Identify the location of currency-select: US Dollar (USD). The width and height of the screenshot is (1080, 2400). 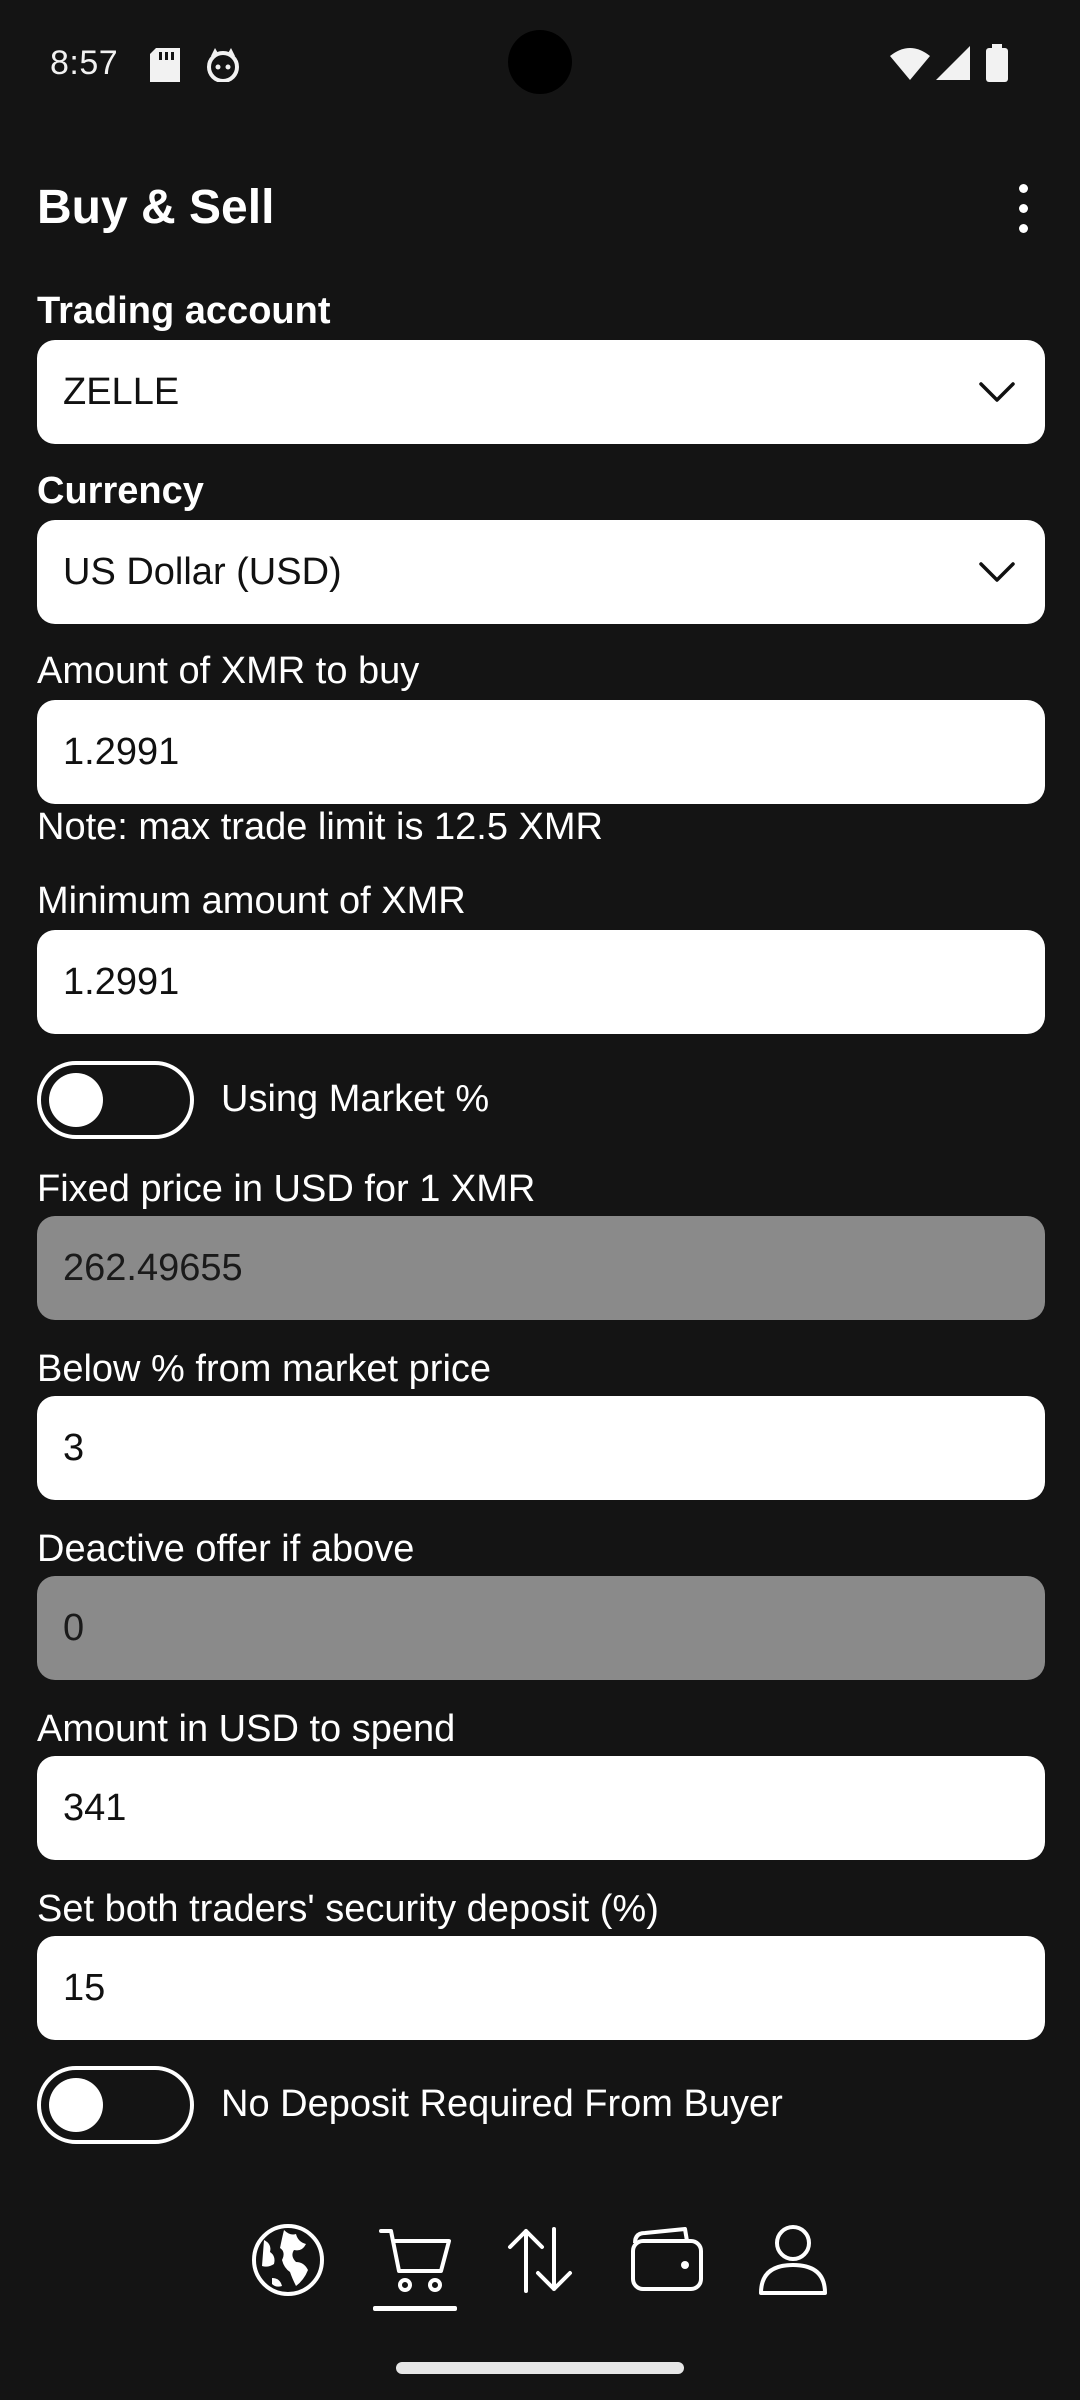
(541, 572).